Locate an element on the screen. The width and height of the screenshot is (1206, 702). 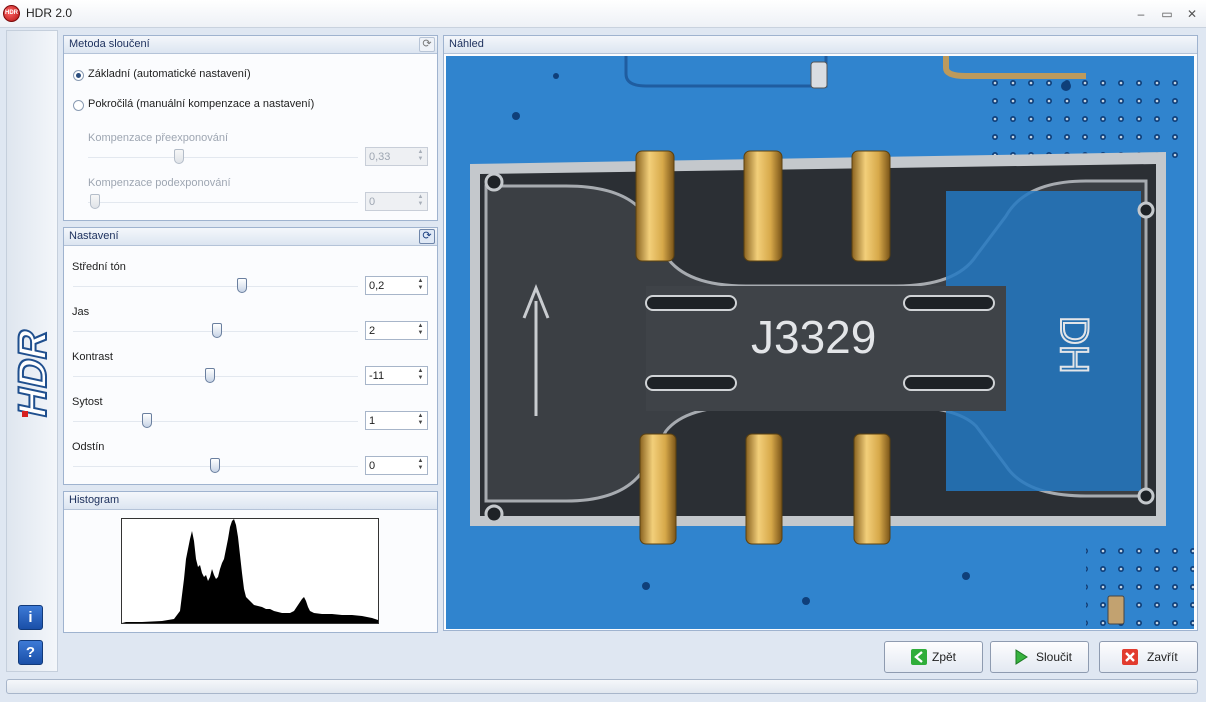
underexposure-label: Kompenzace podexponování is located at coordinates (159, 183).